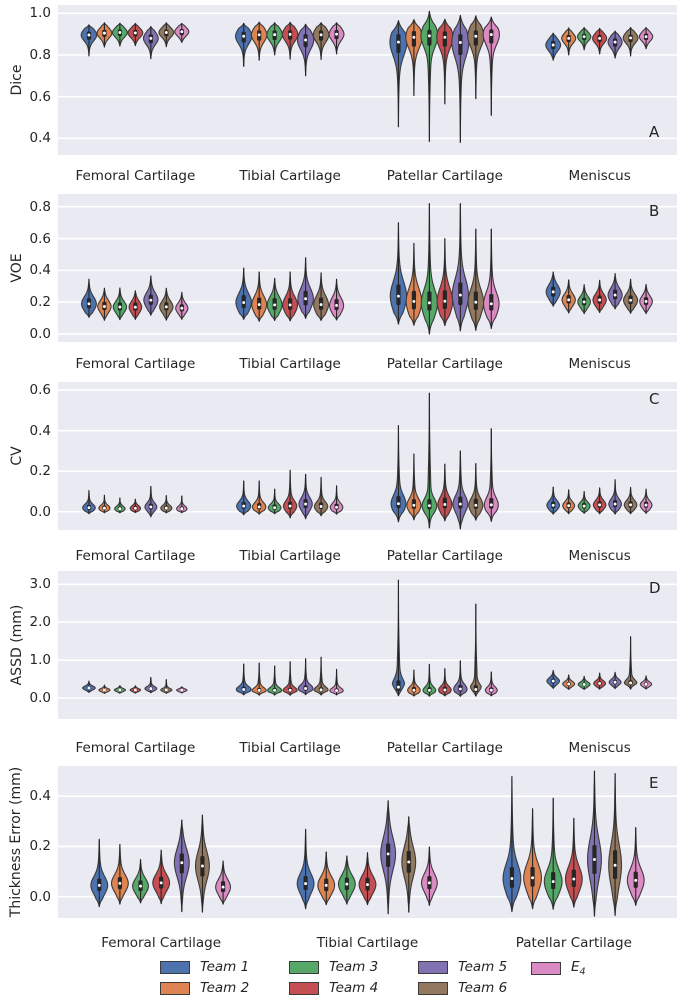 The image size is (677, 1001). What do you see at coordinates (225, 967) in the screenshot?
I see `legend-label: Team 1` at bounding box center [225, 967].